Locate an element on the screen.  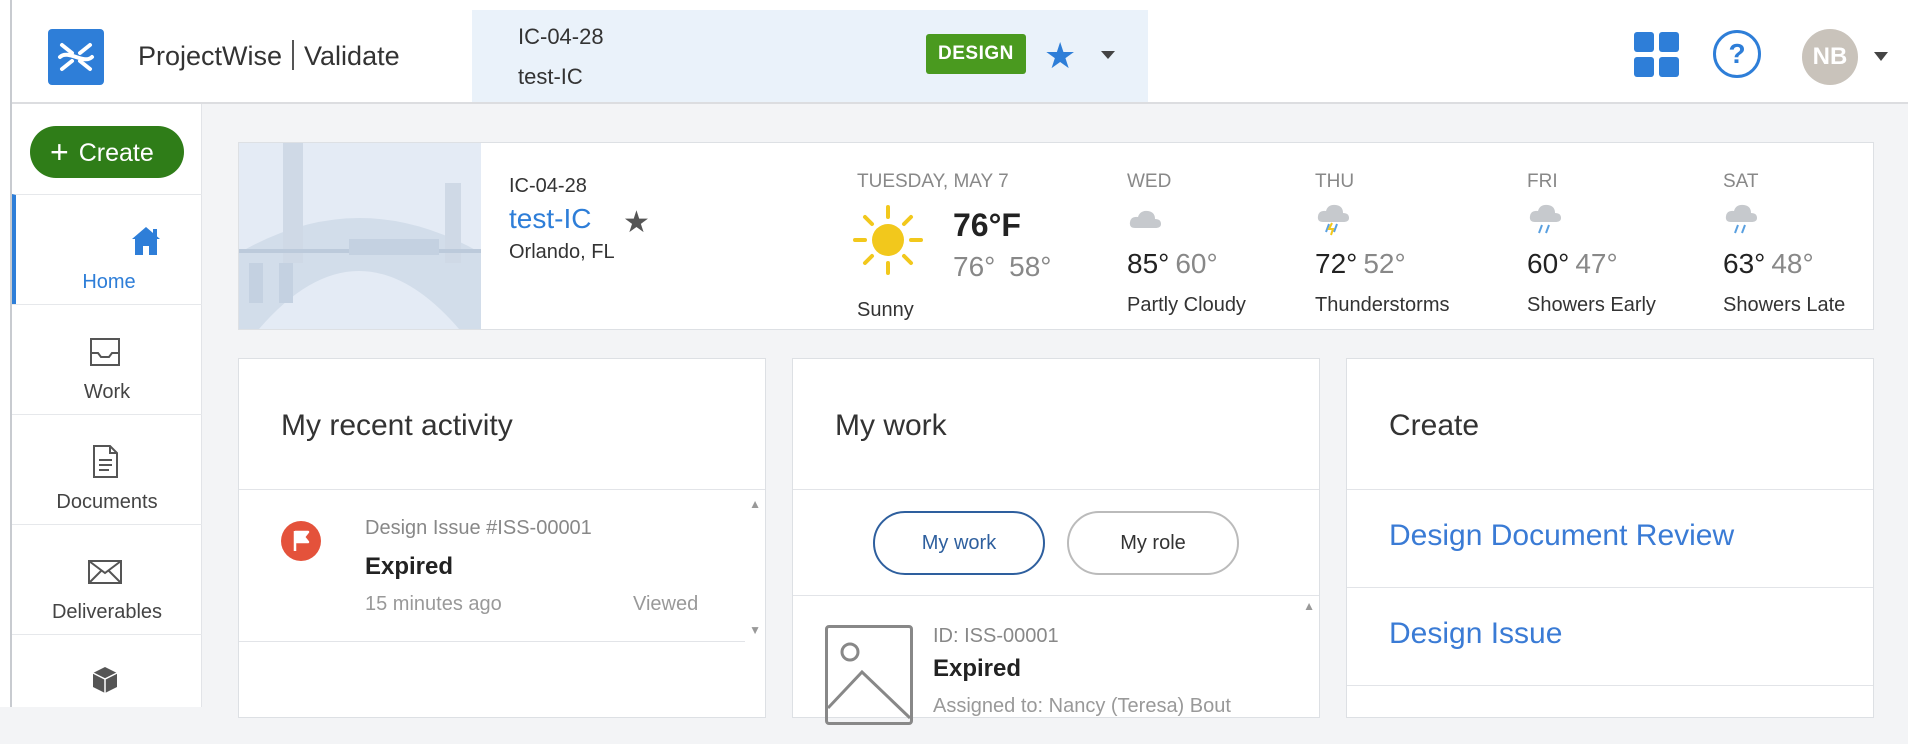
activity-status: Expired is located at coordinates (409, 566).